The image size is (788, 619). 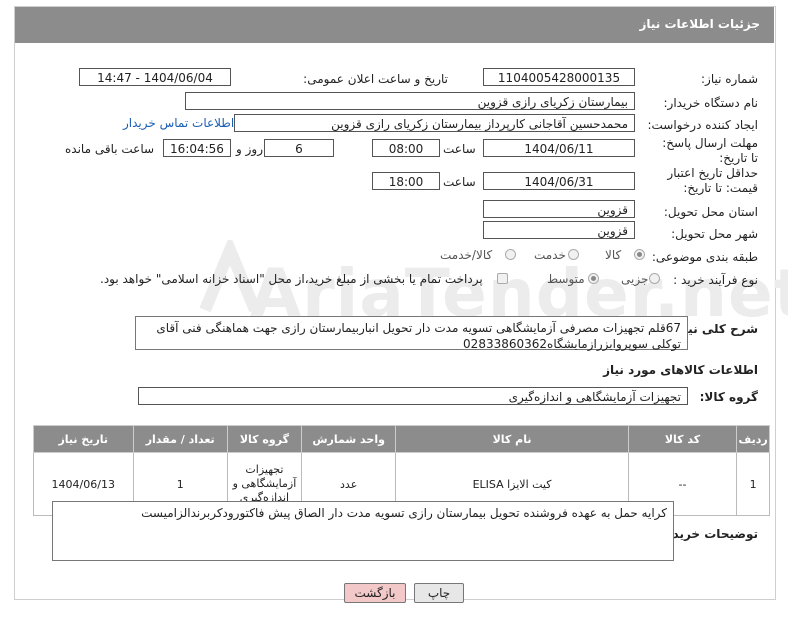 I want to click on days-label: روز و, so click(x=249, y=149).